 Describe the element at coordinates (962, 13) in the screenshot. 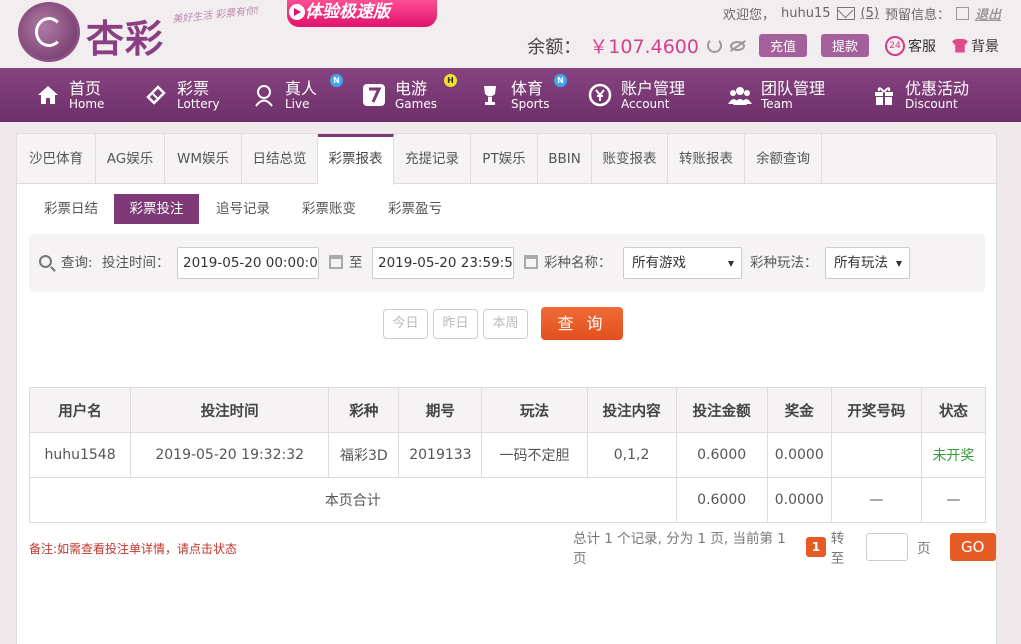

I see `edit-icon` at that location.